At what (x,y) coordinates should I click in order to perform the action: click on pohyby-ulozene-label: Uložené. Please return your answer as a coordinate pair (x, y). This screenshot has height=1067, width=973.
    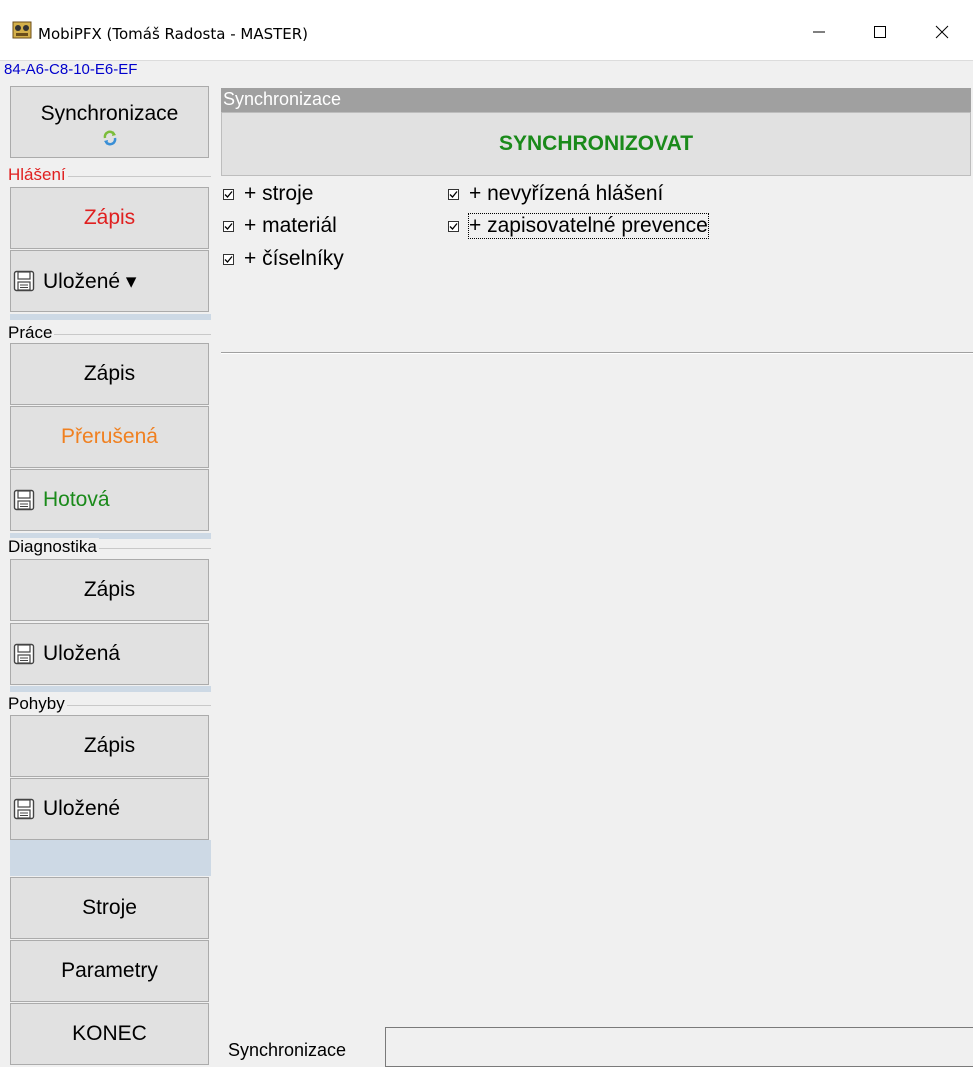
    Looking at the image, I should click on (82, 808).